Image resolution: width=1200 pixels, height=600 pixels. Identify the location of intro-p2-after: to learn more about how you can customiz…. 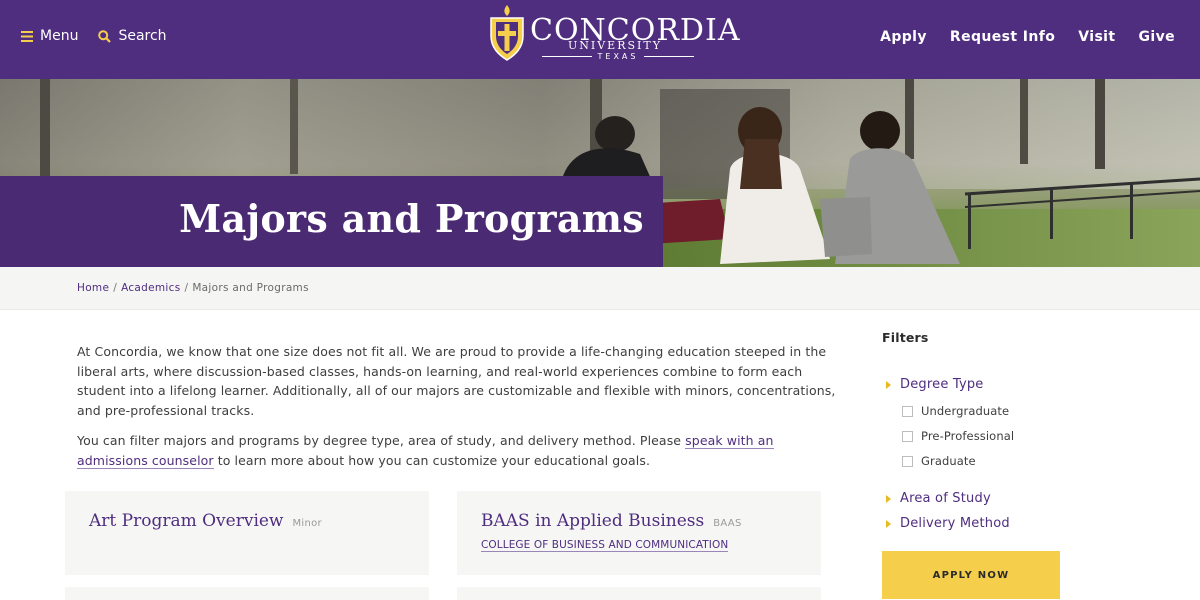
(432, 460).